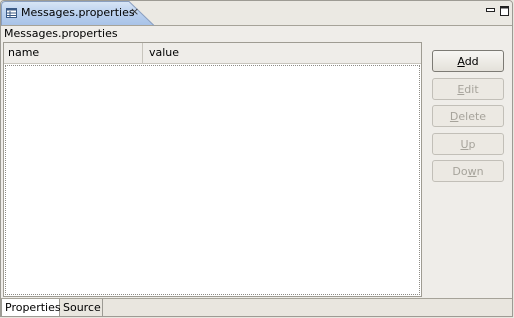  I want to click on add-button: Add, so click(468, 61).